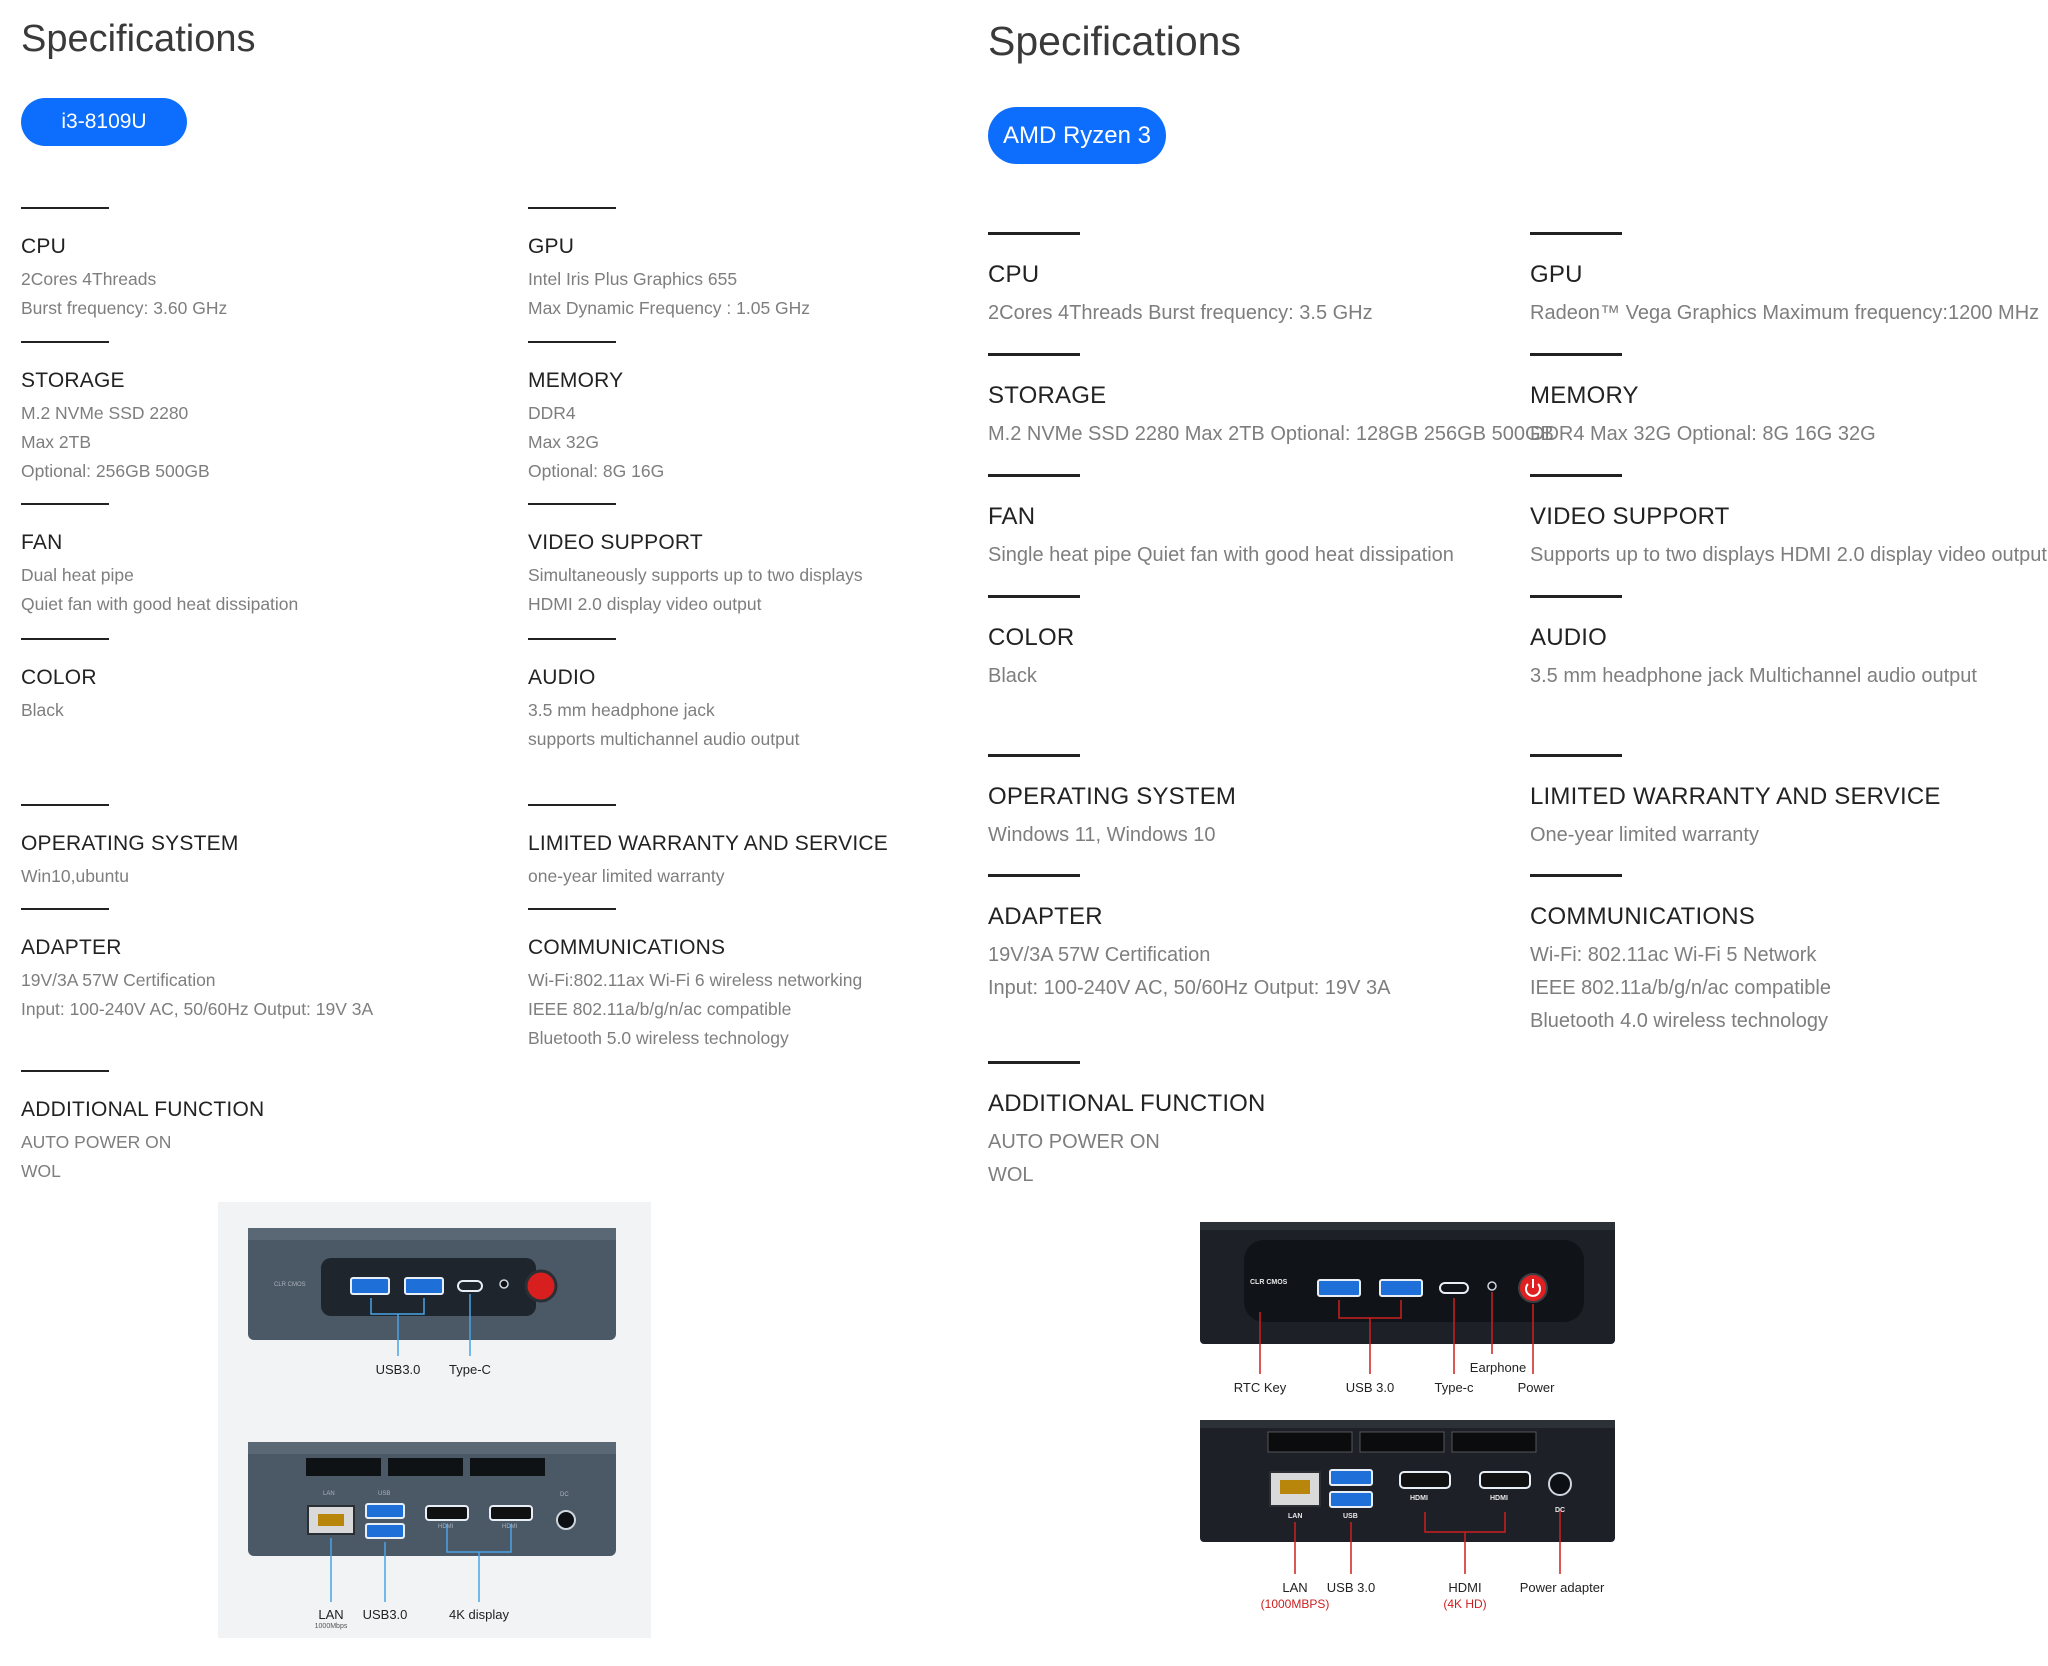  Describe the element at coordinates (59, 677) in the screenshot. I see `spec-label: COLOR` at that location.